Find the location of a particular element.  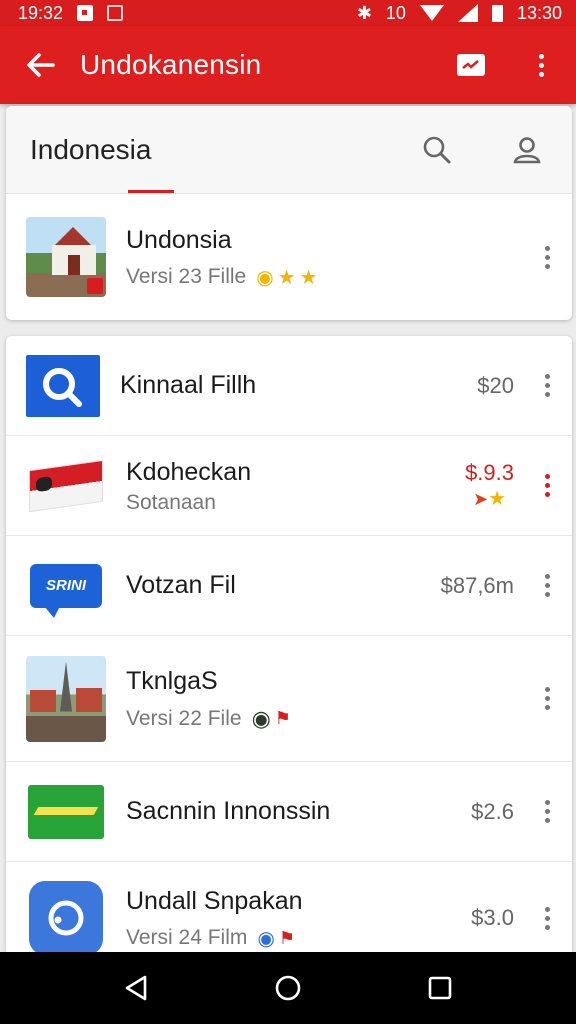

featured-subtitle-row: Versi 23 Fille ◉ ★ ★ is located at coordinates (349, 277).